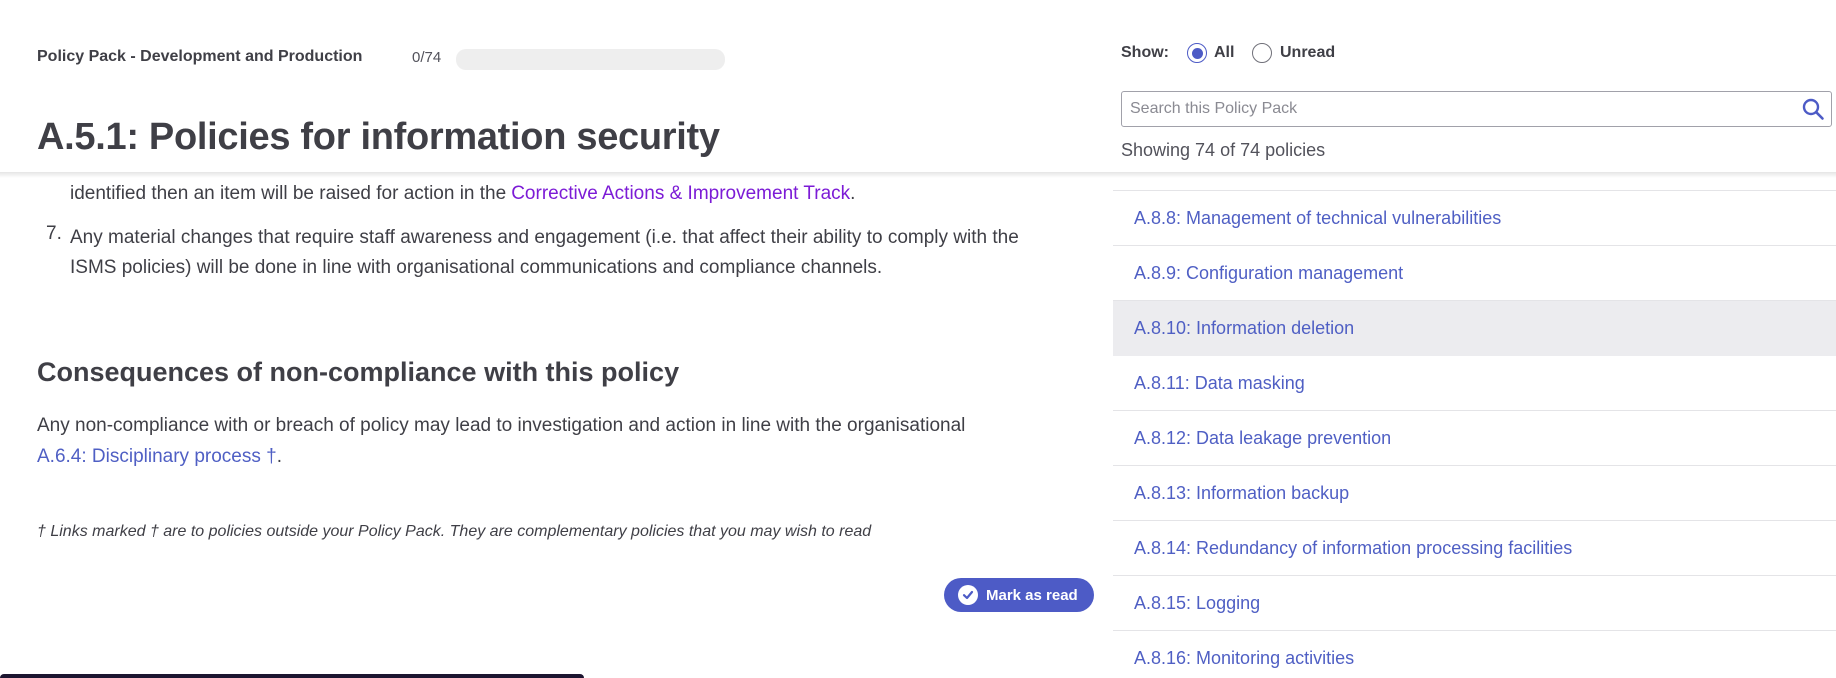 The image size is (1836, 678). Describe the element at coordinates (1197, 53) in the screenshot. I see `filter-all-radio` at that location.